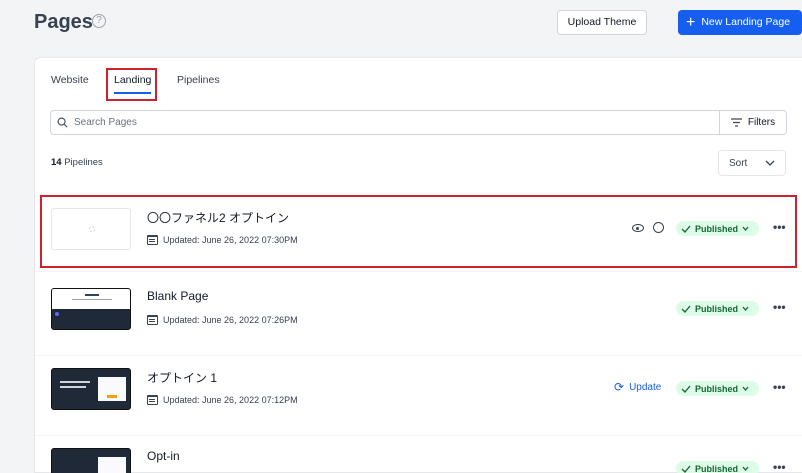  Describe the element at coordinates (374, 122) in the screenshot. I see `search-input` at that location.